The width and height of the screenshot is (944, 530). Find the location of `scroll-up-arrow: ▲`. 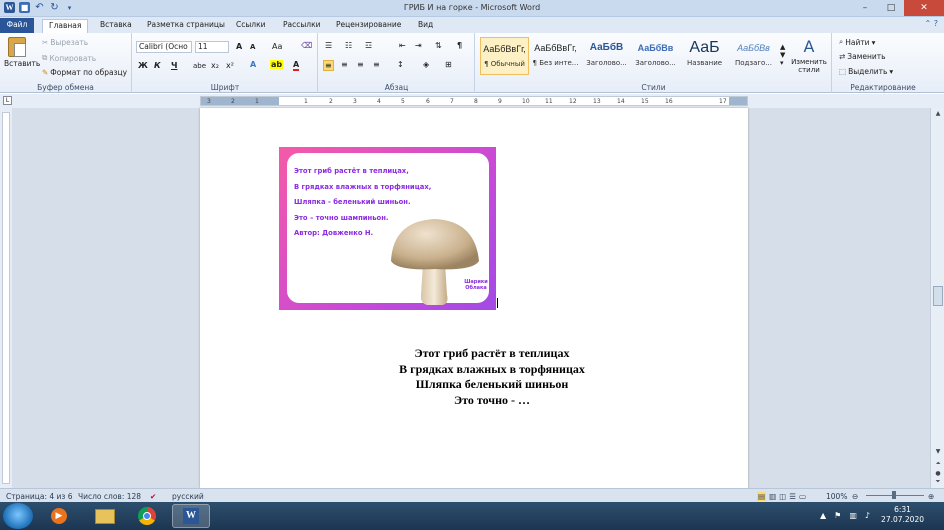

scroll-up-arrow: ▲ is located at coordinates (938, 114).